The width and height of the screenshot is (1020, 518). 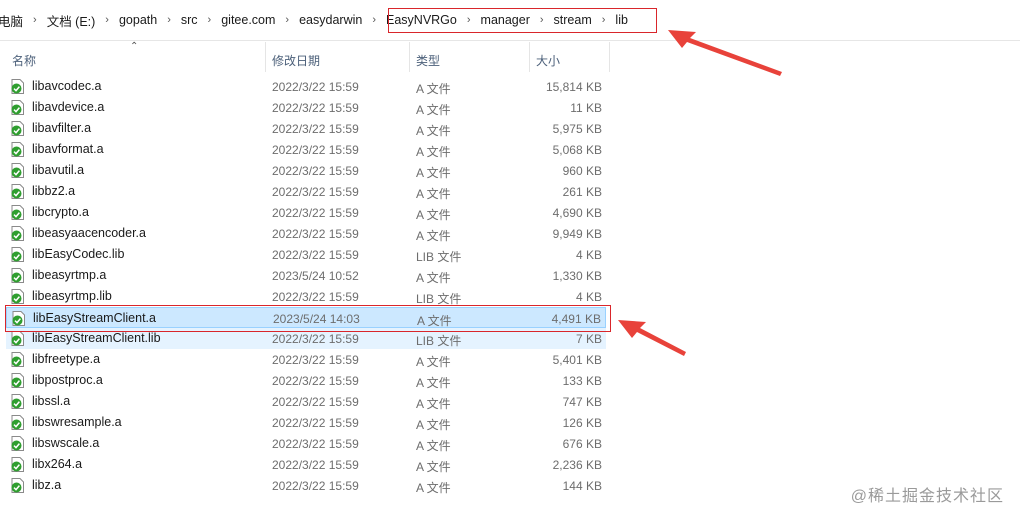 What do you see at coordinates (96, 338) in the screenshot?
I see `file-name: libEasyStreamClient.lib` at bounding box center [96, 338].